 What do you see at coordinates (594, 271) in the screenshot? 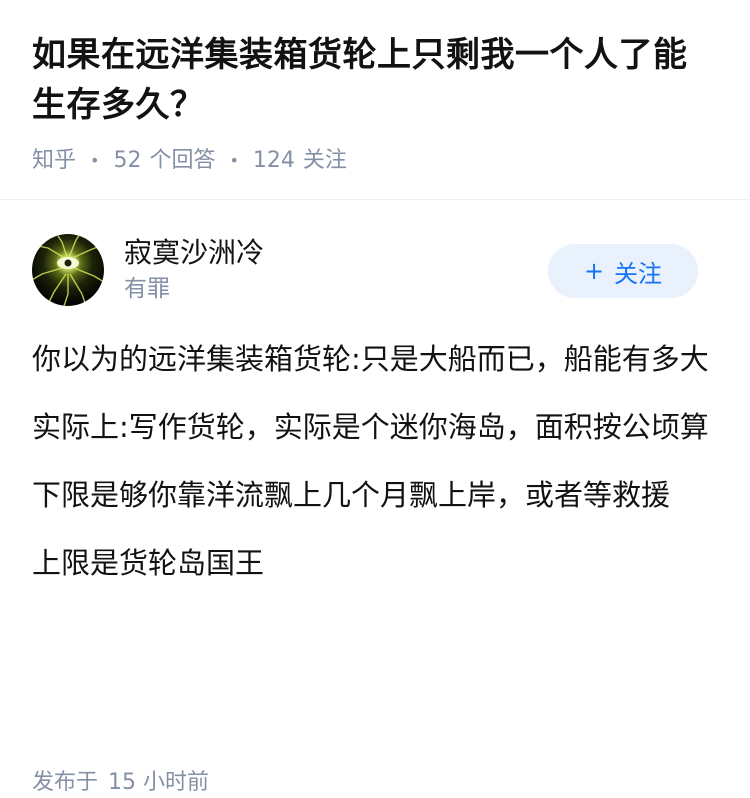
I see `plus-icon: +` at bounding box center [594, 271].